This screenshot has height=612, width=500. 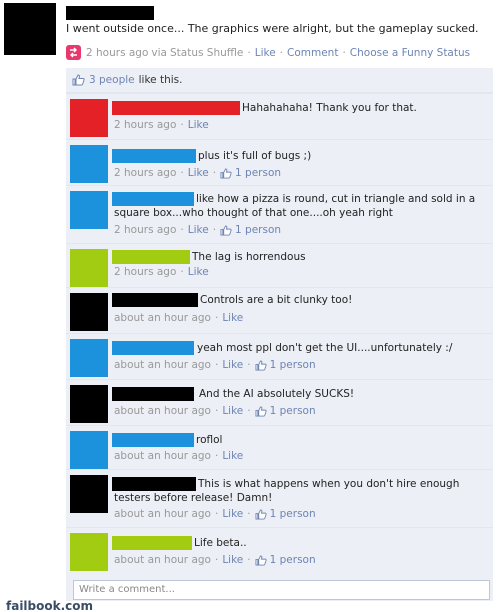 What do you see at coordinates (279, 265) in the screenshot?
I see `comment-item: The lag is horrendous 2 hours ago · Like` at bounding box center [279, 265].